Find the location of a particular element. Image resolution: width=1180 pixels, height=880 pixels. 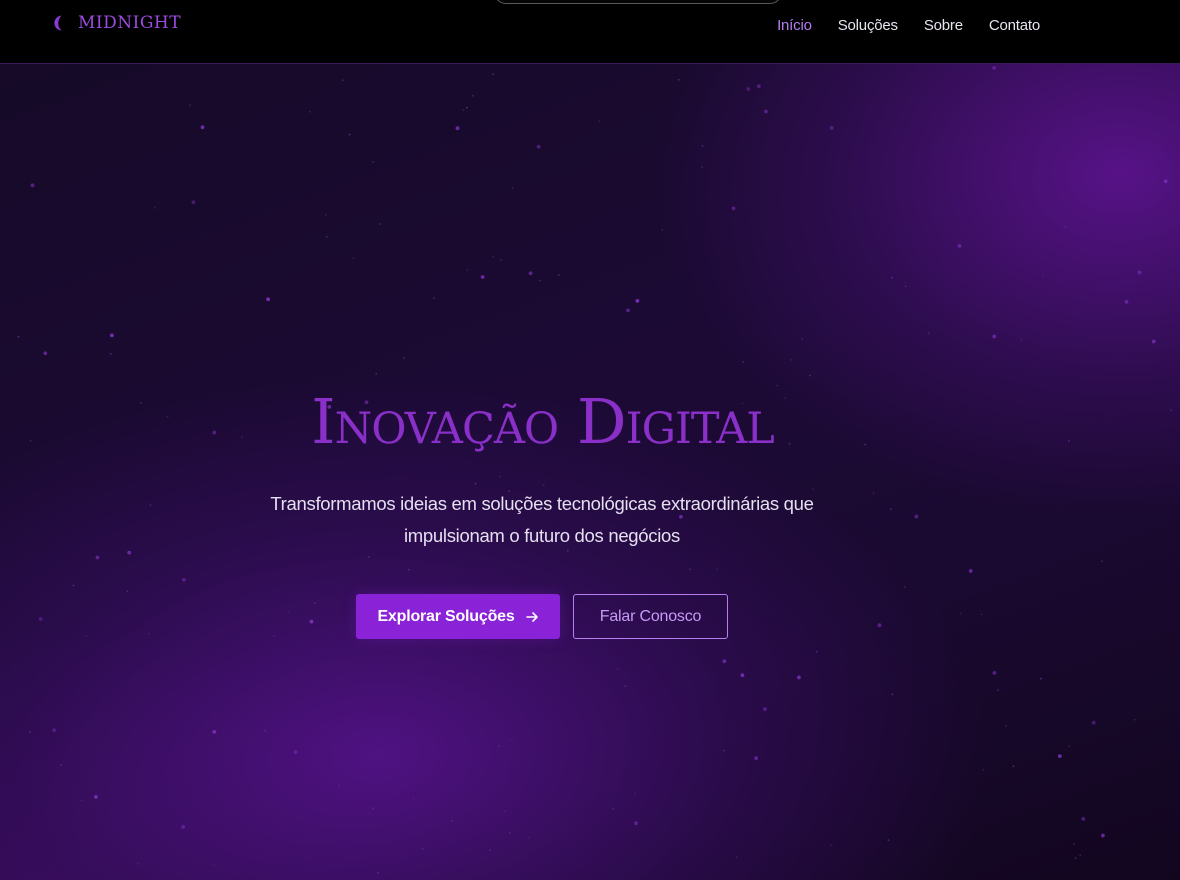

nav-link-sobre: Sobre is located at coordinates (943, 25).